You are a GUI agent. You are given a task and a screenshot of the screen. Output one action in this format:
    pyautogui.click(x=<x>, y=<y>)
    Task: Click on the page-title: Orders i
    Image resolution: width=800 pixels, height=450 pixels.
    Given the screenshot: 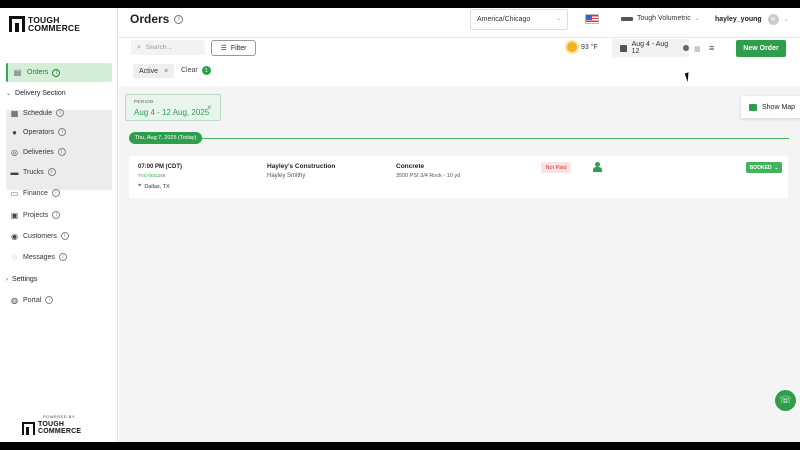 What is the action you would take?
    pyautogui.click(x=157, y=19)
    